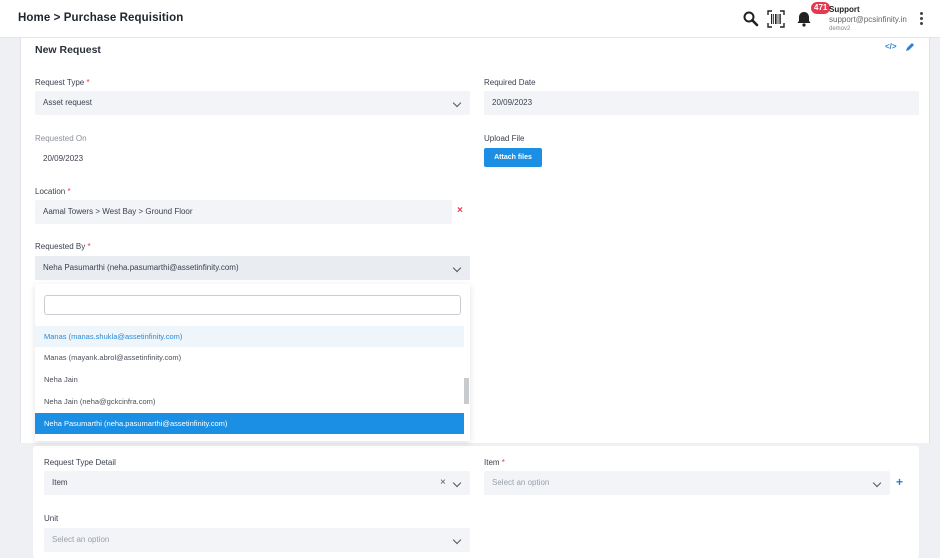  I want to click on breadcrumb: Home > Purchase Requisition, so click(101, 18).